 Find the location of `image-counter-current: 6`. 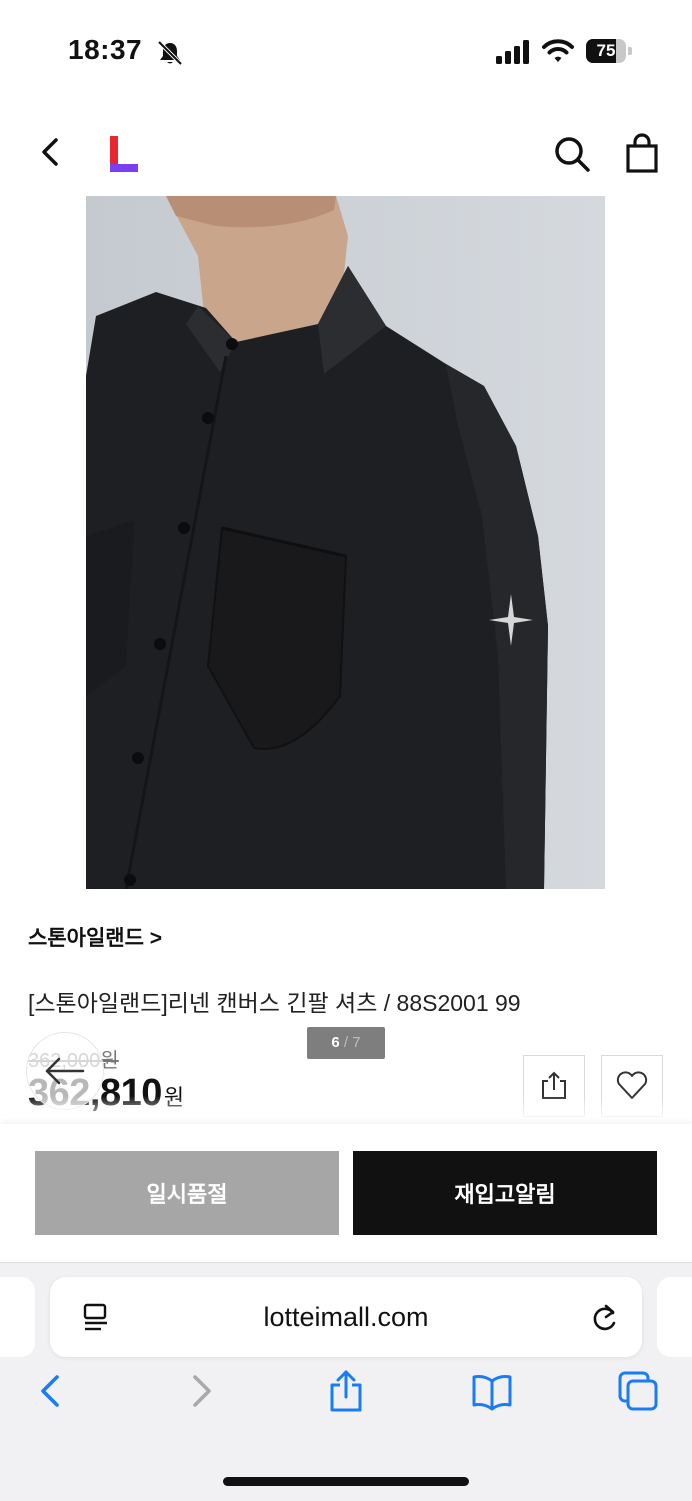

image-counter-current: 6 is located at coordinates (335, 1042).